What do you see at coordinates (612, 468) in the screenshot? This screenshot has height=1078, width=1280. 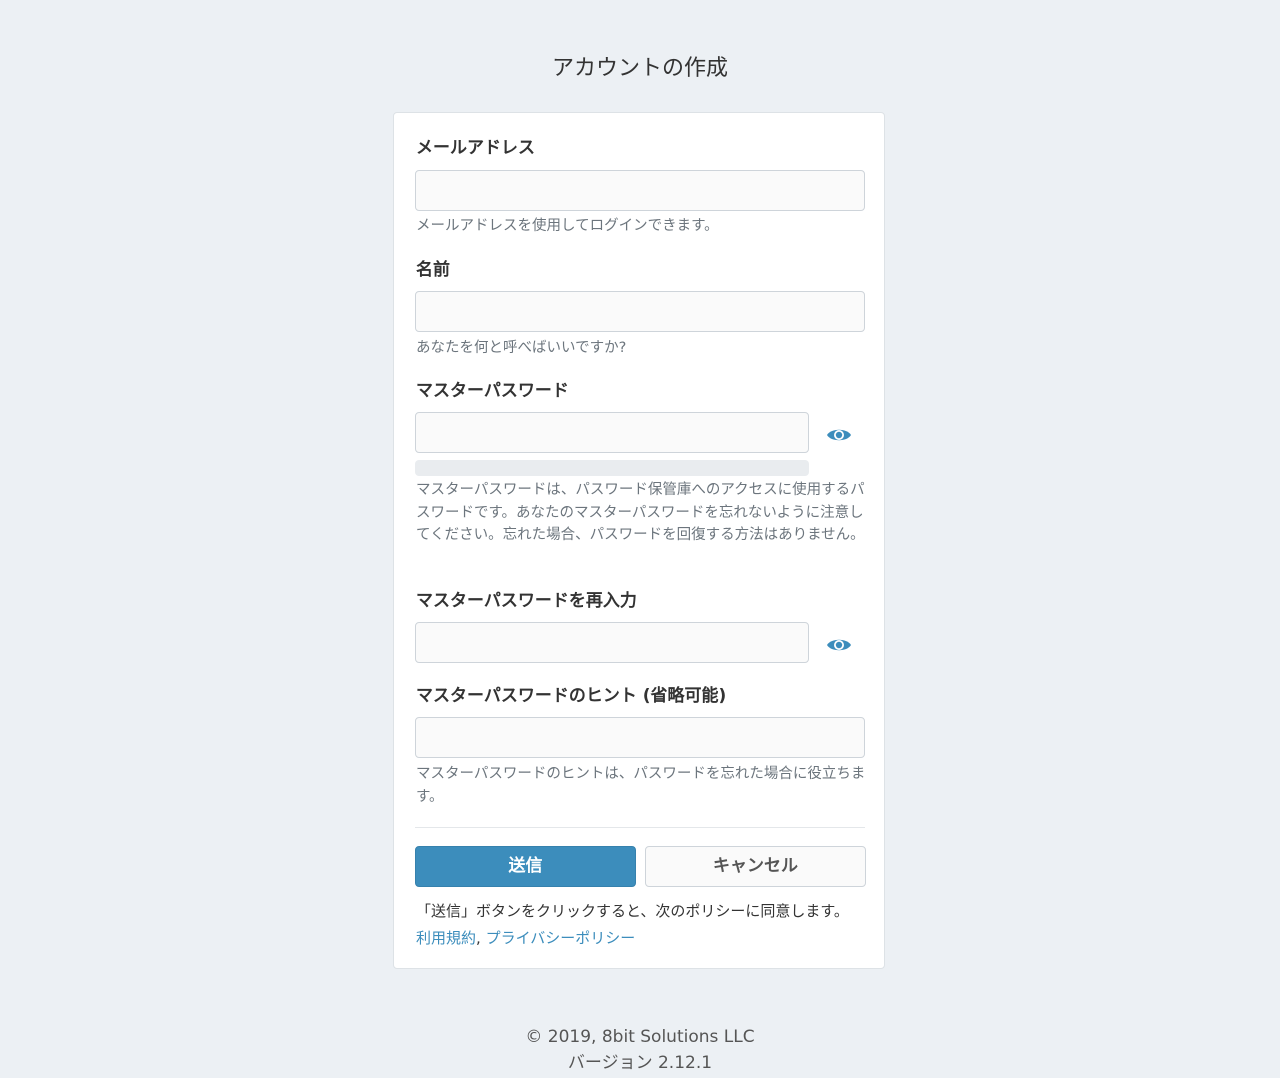 I see `password-strength-meter` at bounding box center [612, 468].